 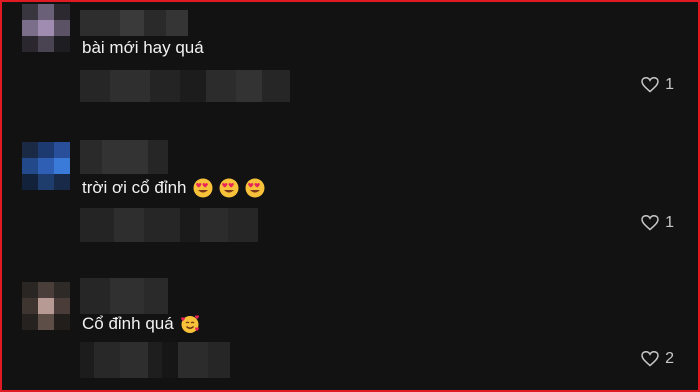 I want to click on comment-text-label: Cổ đỉnh quá, so click(x=128, y=323).